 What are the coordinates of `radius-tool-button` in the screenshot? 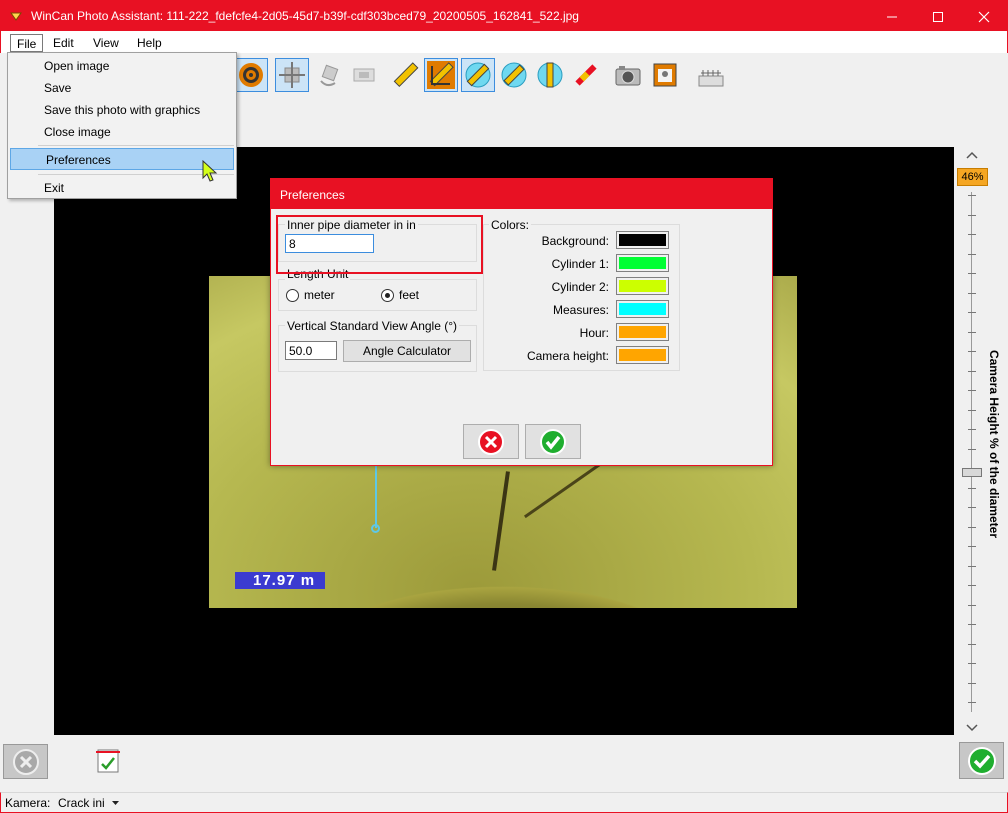 It's located at (514, 75).